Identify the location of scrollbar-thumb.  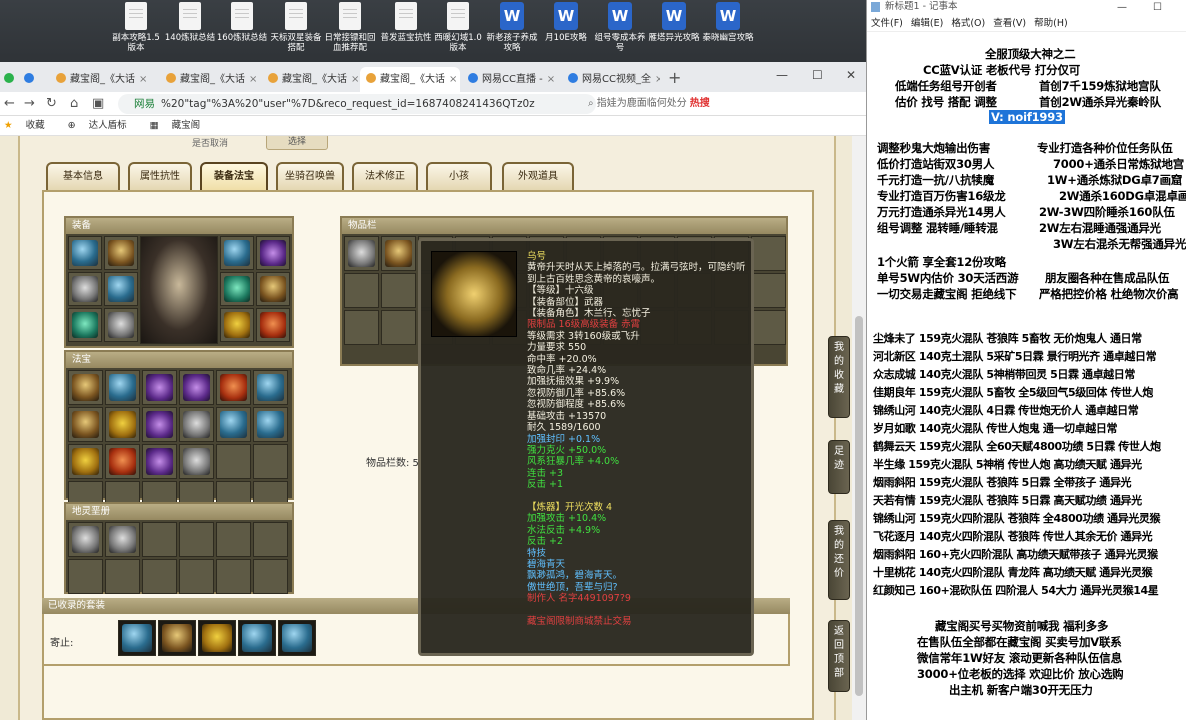
(859, 506).